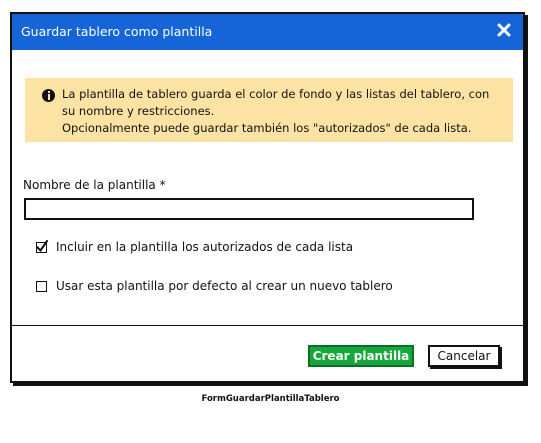  What do you see at coordinates (267, 32) in the screenshot?
I see `dialog-titlebar: Guardar tablero como plantilla` at bounding box center [267, 32].